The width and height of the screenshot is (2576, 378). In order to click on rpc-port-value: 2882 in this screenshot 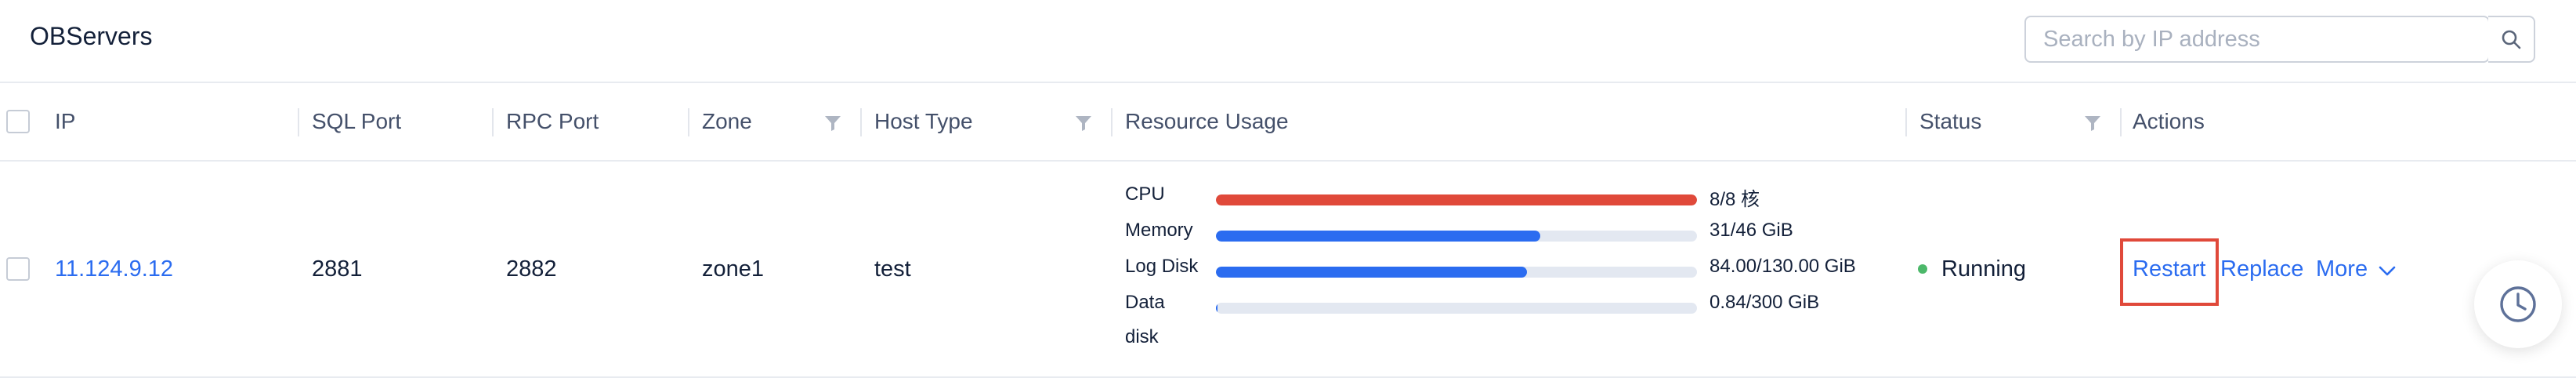, I will do `click(531, 269)`.